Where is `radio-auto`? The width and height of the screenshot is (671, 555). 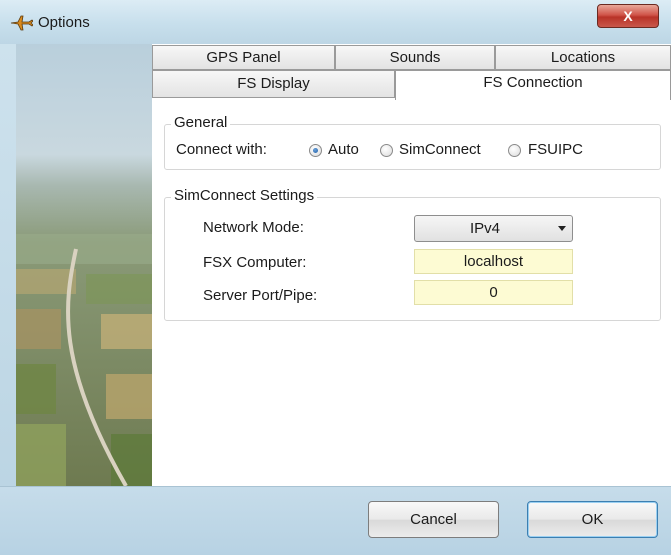
radio-auto is located at coordinates (315, 150).